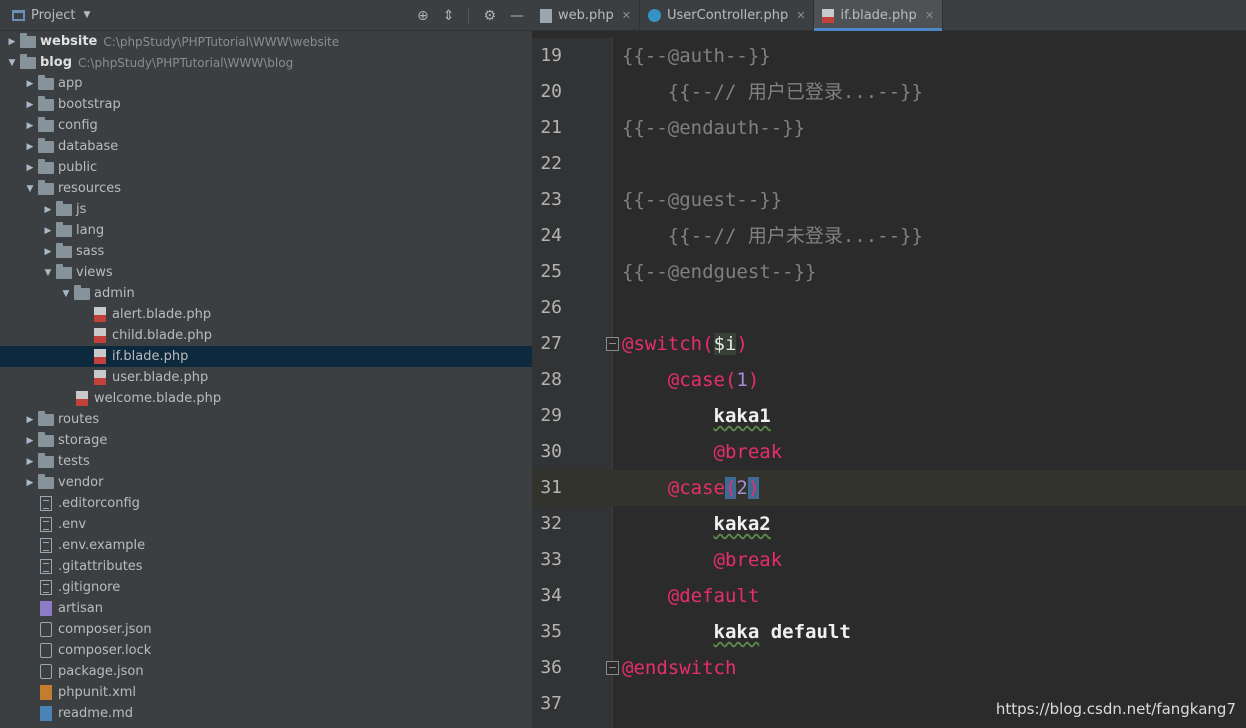  What do you see at coordinates (90, 188) in the screenshot?
I see `tree-item-label: resources` at bounding box center [90, 188].